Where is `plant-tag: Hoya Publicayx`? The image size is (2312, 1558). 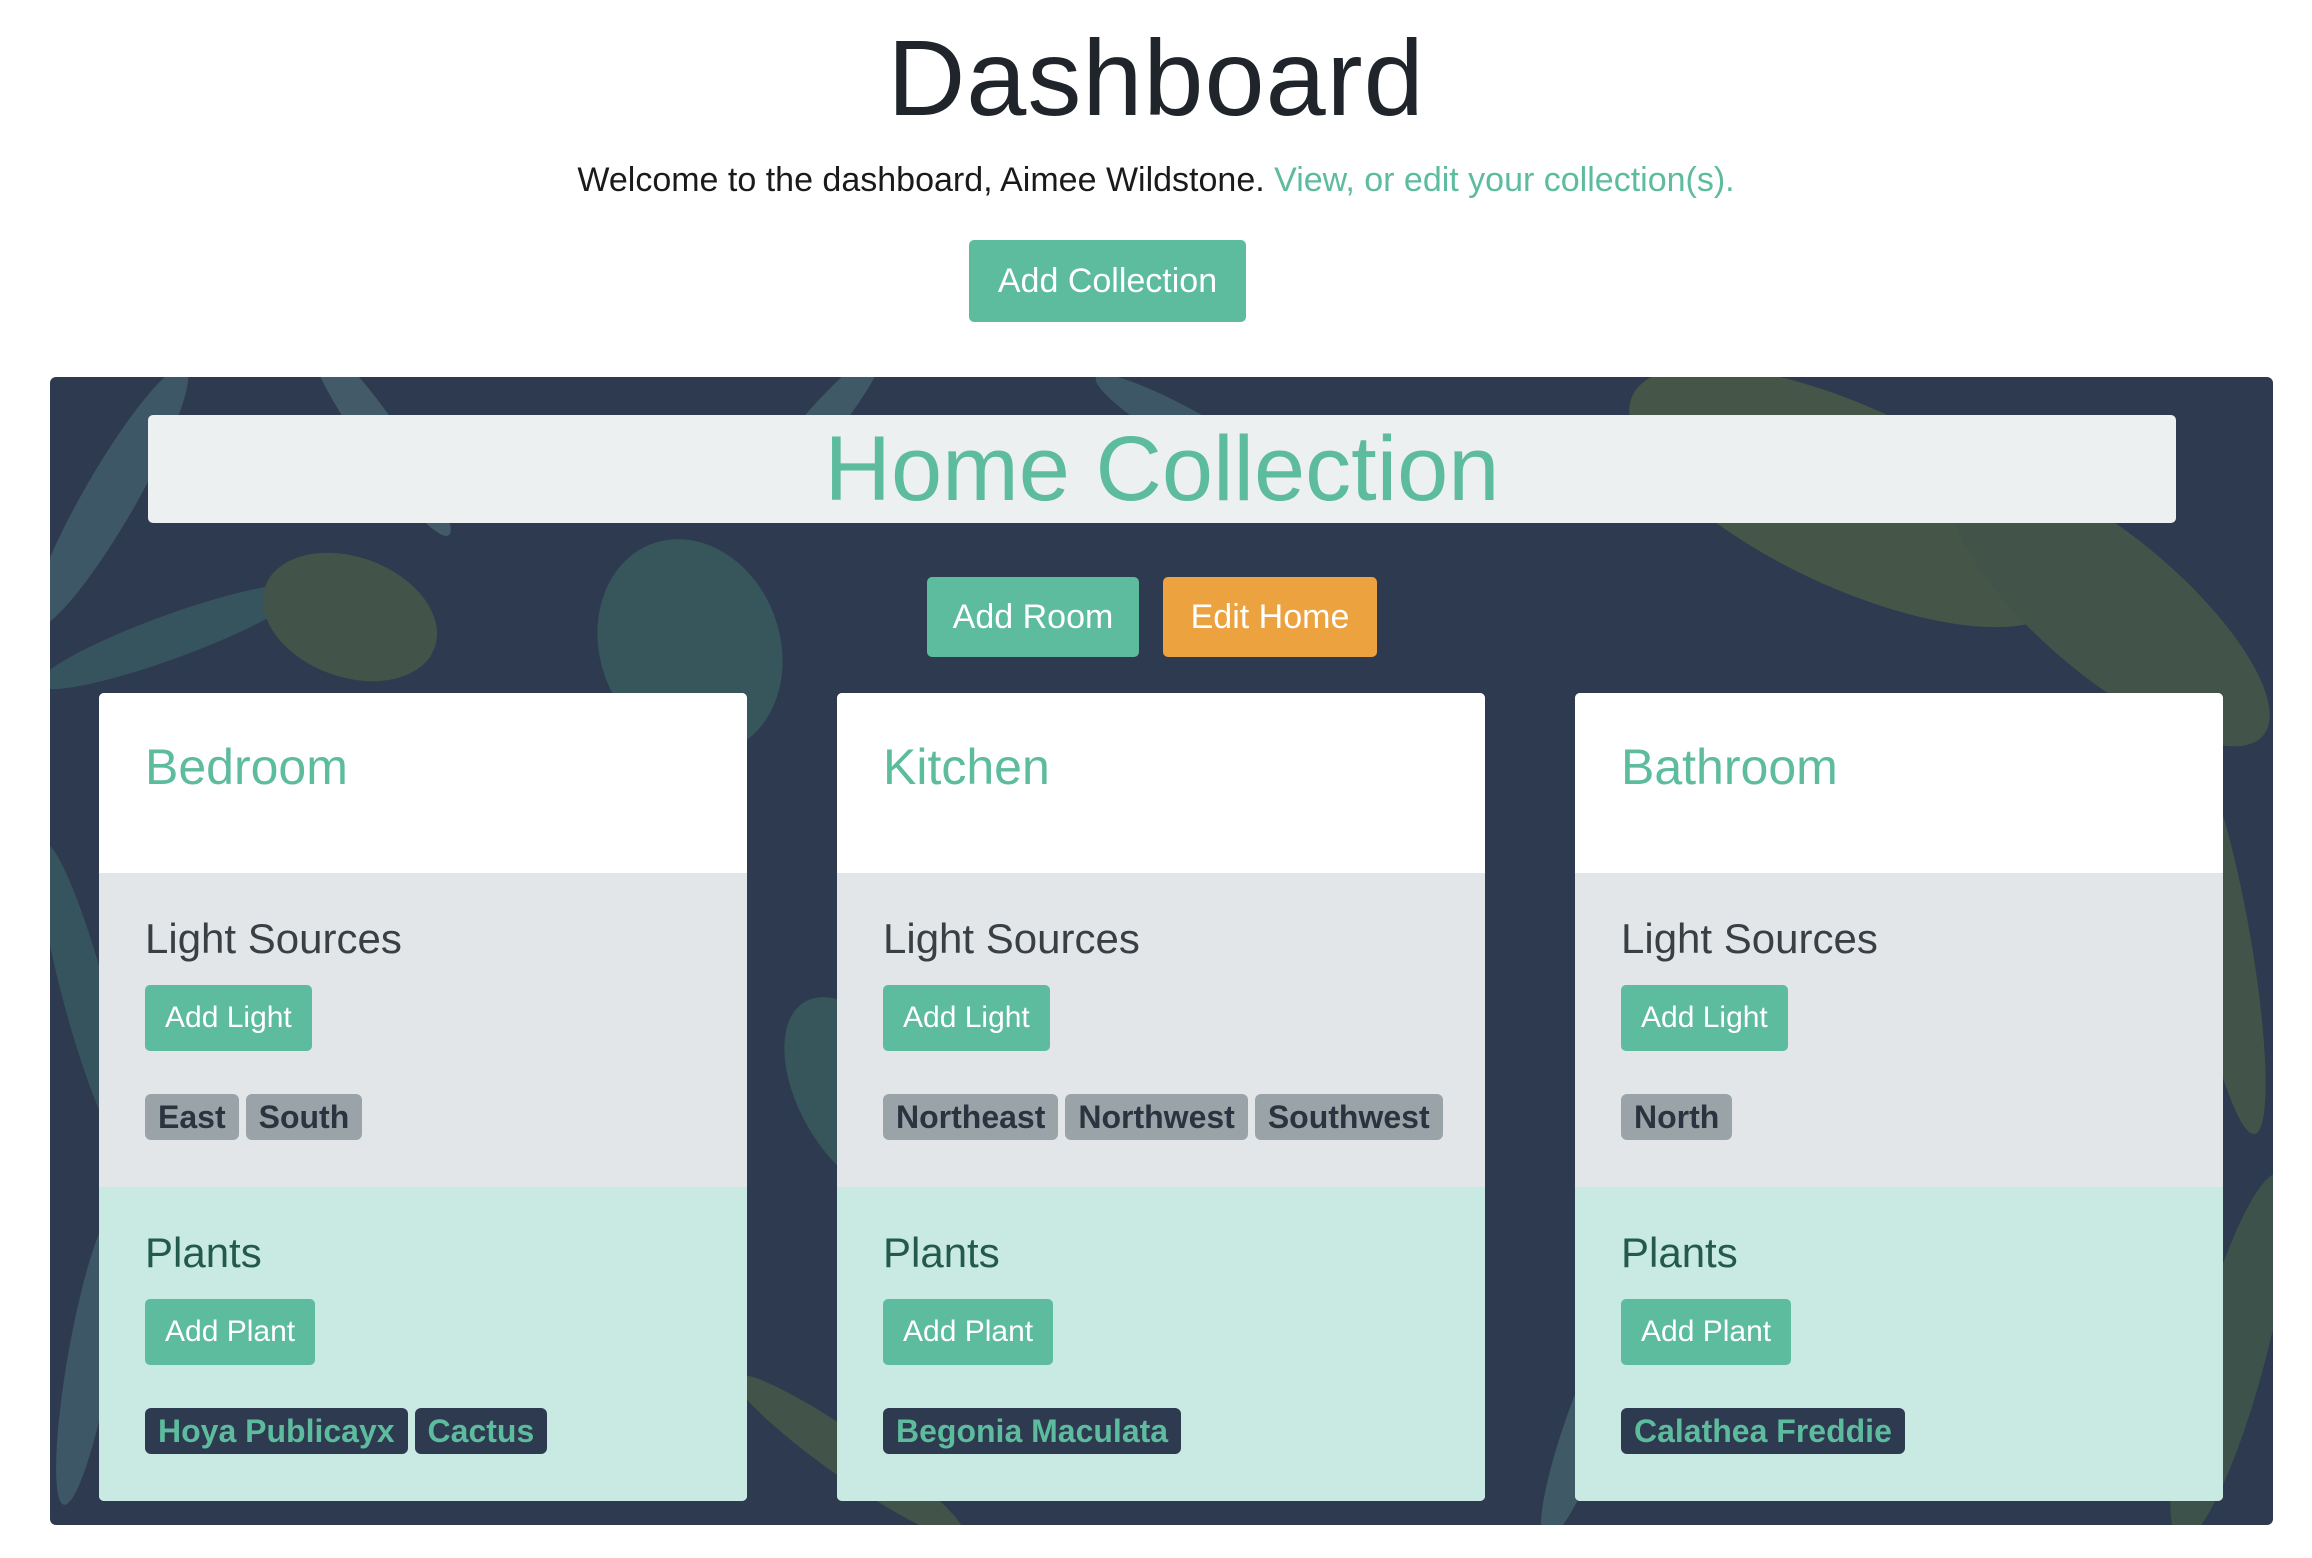
plant-tag: Hoya Publicayx is located at coordinates (276, 1431).